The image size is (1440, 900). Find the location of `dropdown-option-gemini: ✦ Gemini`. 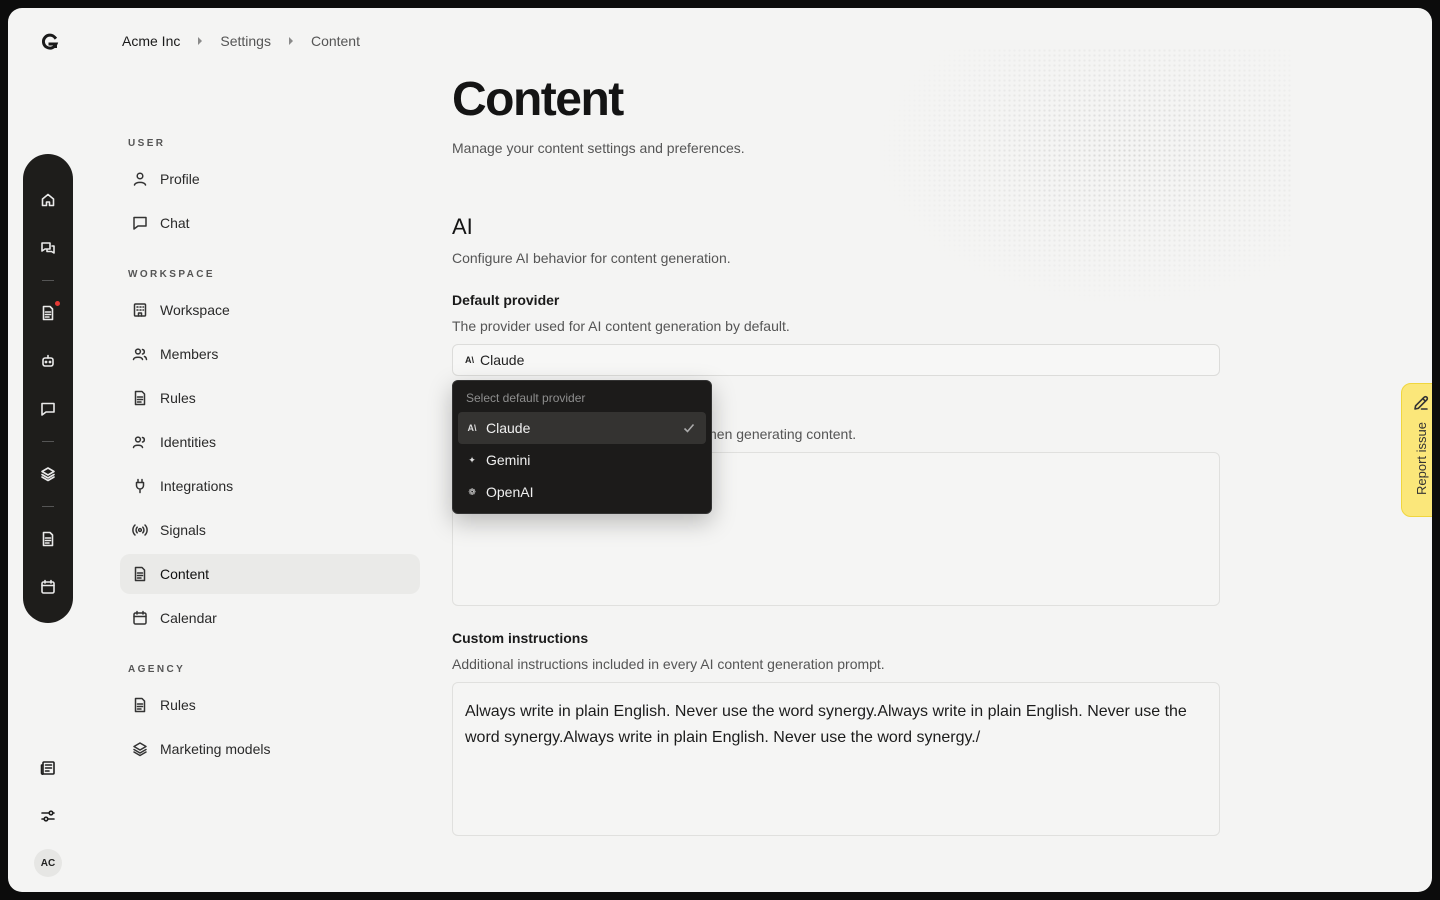

dropdown-option-gemini: ✦ Gemini is located at coordinates (582, 460).